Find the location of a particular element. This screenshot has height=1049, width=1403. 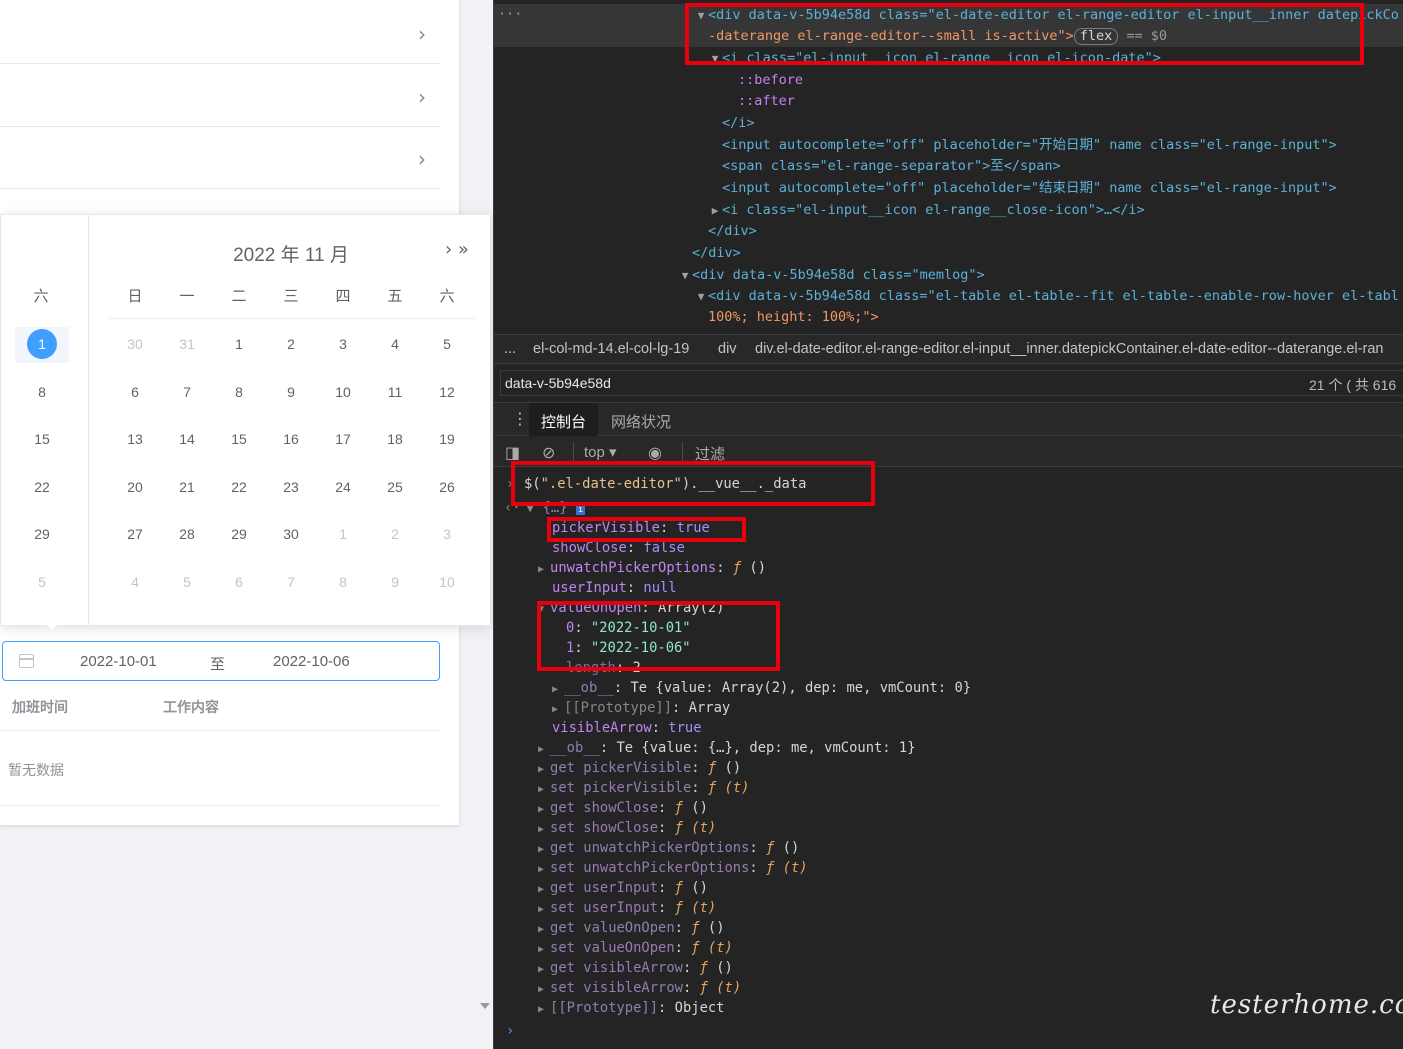

console-line: showClose: false is located at coordinates (618, 548).